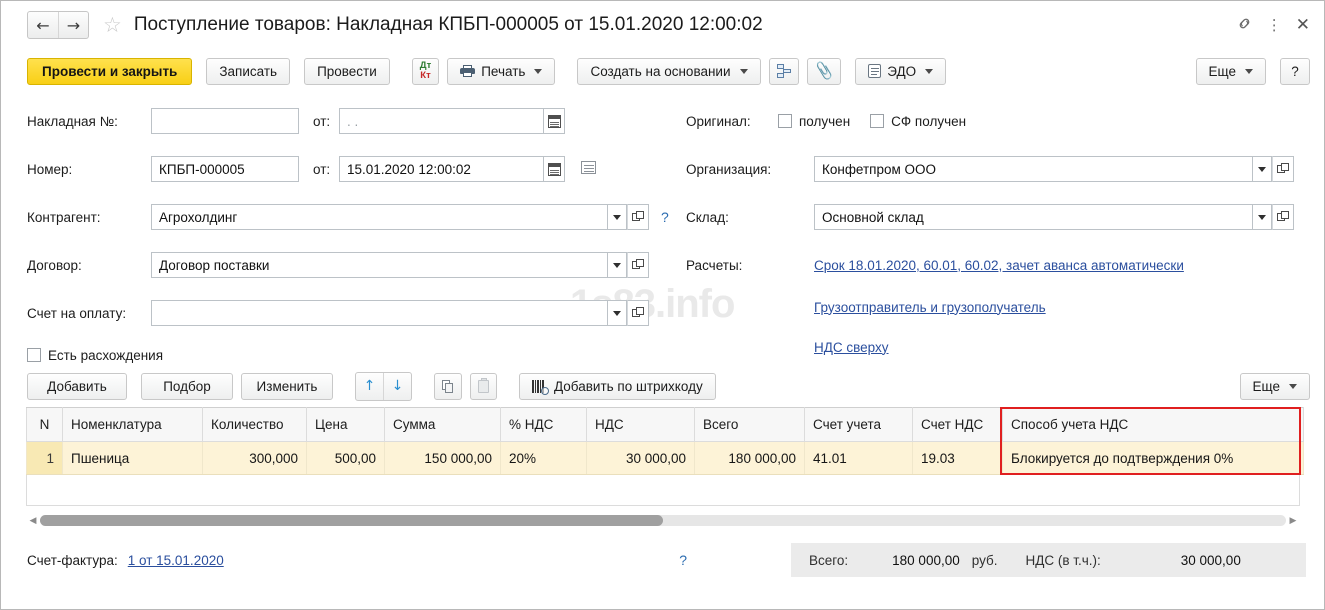 This screenshot has height=610, width=1325. I want to click on cell-vat-account: 19.03, so click(957, 458).